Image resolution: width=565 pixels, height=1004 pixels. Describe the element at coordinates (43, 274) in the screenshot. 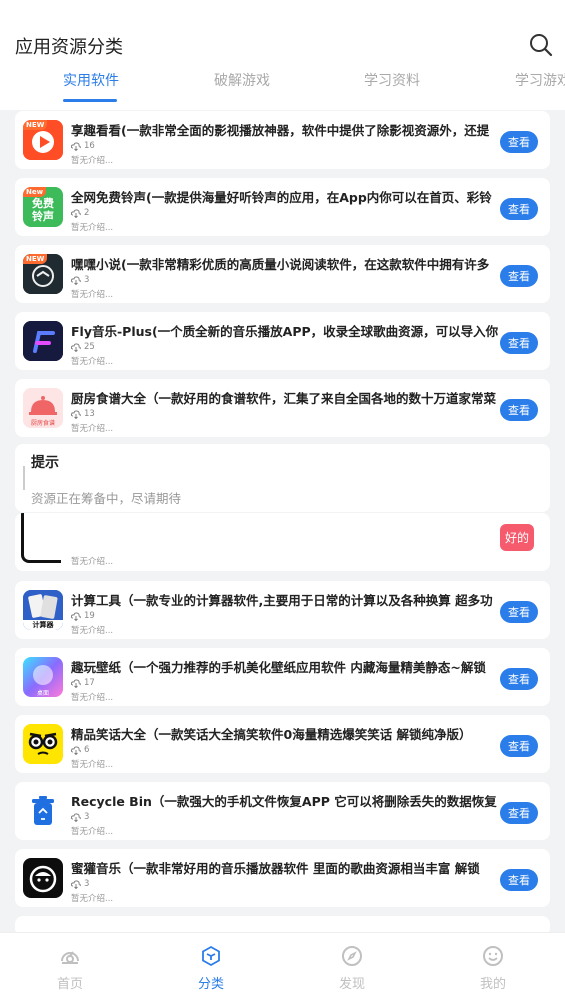

I see `book-icon: NEW` at that location.